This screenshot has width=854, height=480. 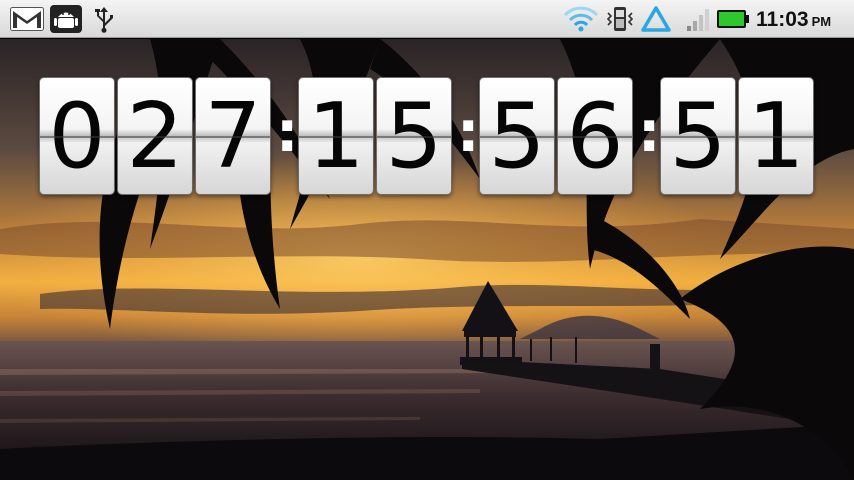 I want to click on minutes-digit-2: 6, so click(x=595, y=136).